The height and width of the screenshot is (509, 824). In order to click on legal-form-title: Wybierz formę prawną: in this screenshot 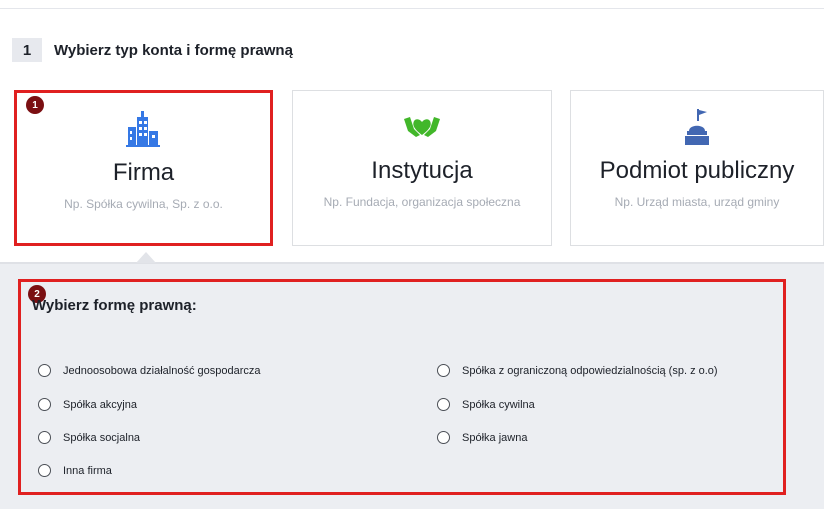, I will do `click(114, 305)`.